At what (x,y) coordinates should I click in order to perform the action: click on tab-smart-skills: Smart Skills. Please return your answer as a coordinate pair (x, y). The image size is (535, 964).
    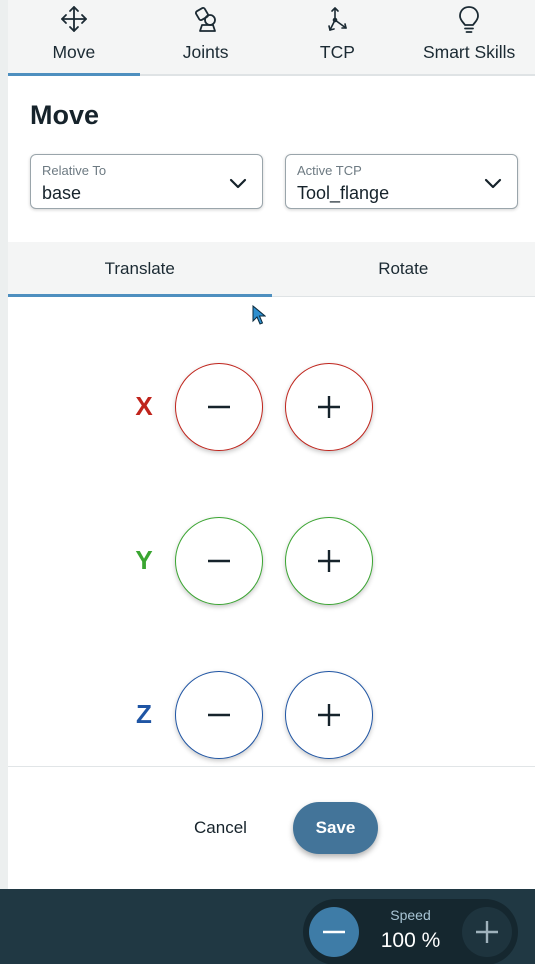
    Looking at the image, I should click on (469, 37).